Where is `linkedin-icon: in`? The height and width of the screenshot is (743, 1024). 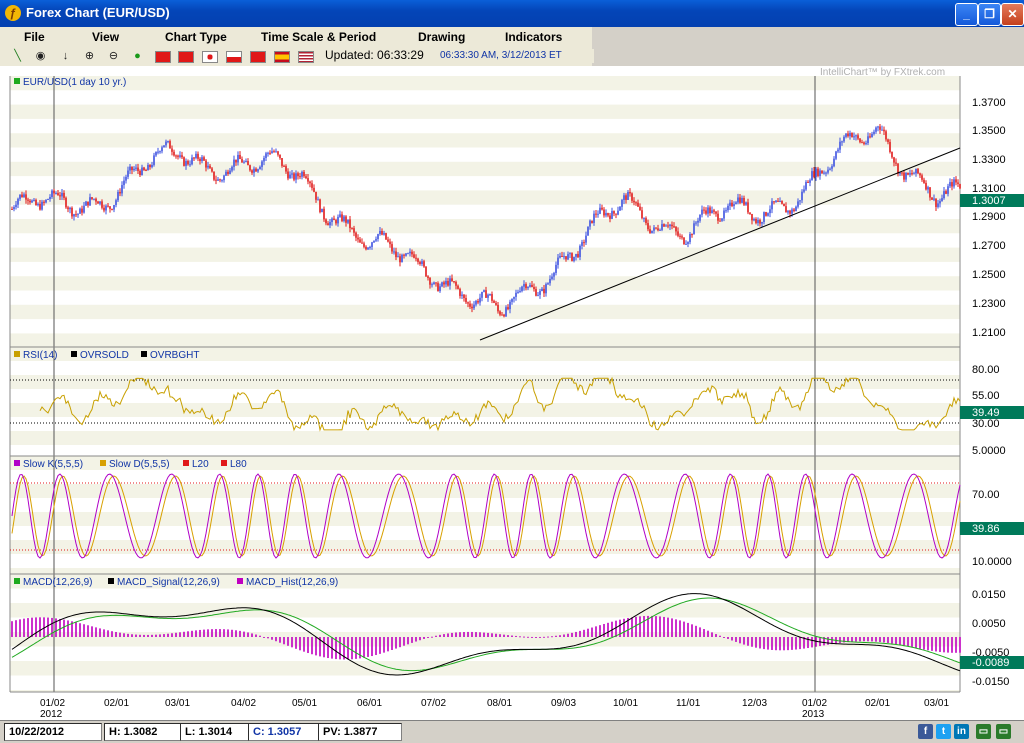 linkedin-icon: in is located at coordinates (961, 731).